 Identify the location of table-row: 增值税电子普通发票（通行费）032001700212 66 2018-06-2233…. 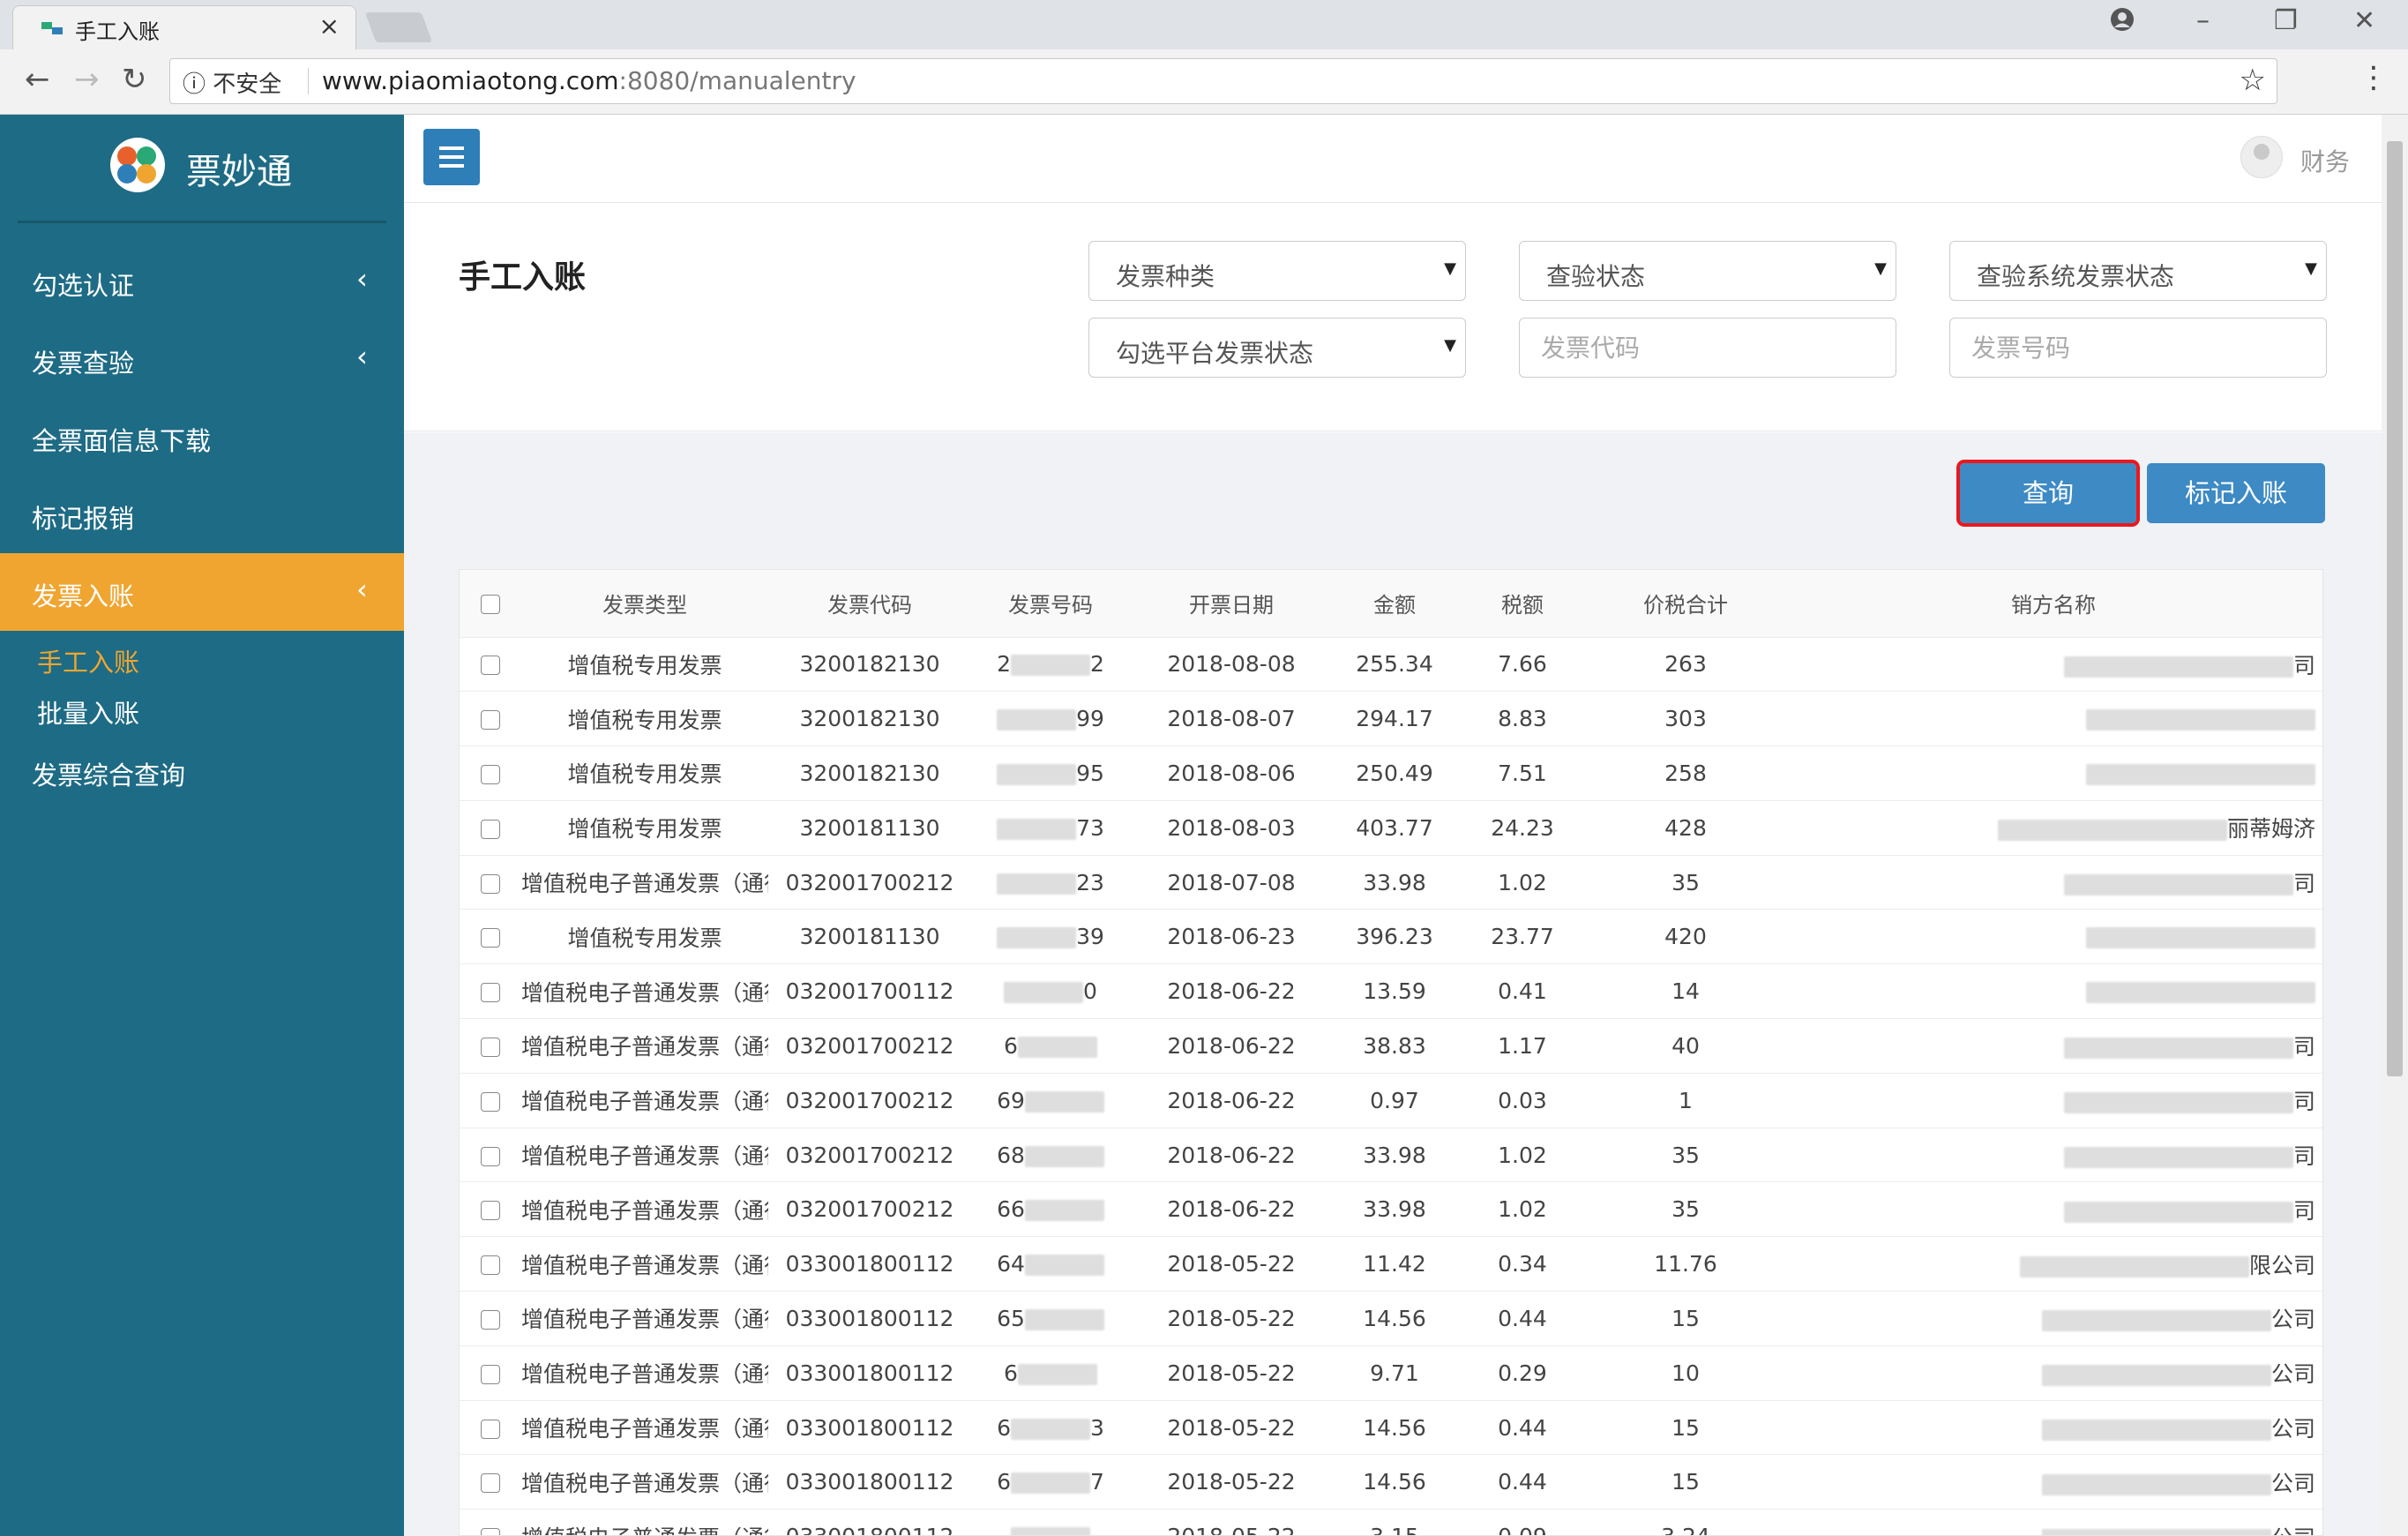
(1391, 1209).